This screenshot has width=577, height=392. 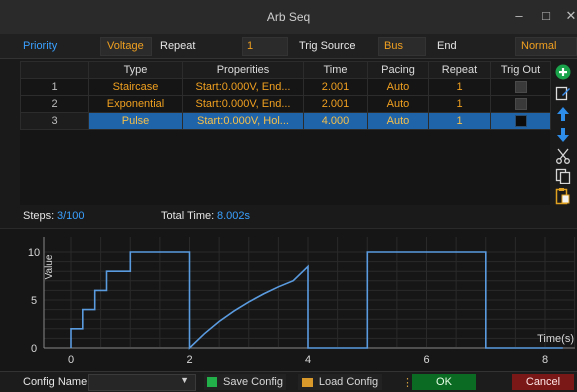 What do you see at coordinates (49, 266) in the screenshot?
I see `y-axis-label: Value` at bounding box center [49, 266].